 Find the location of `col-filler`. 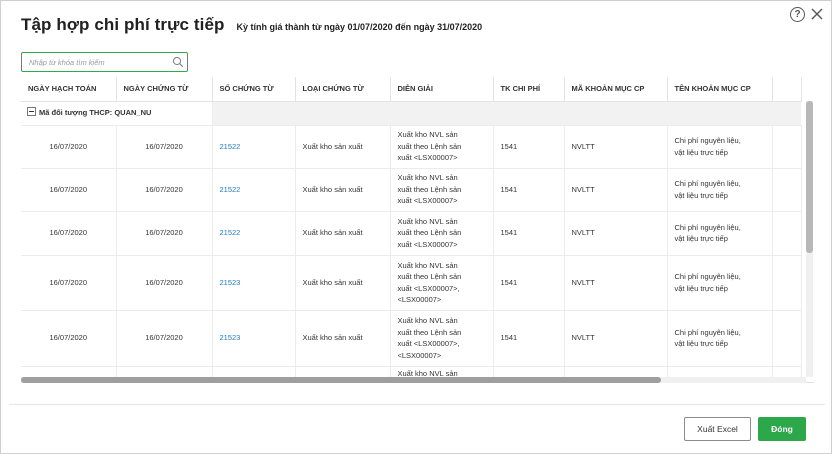

col-filler is located at coordinates (787, 89).